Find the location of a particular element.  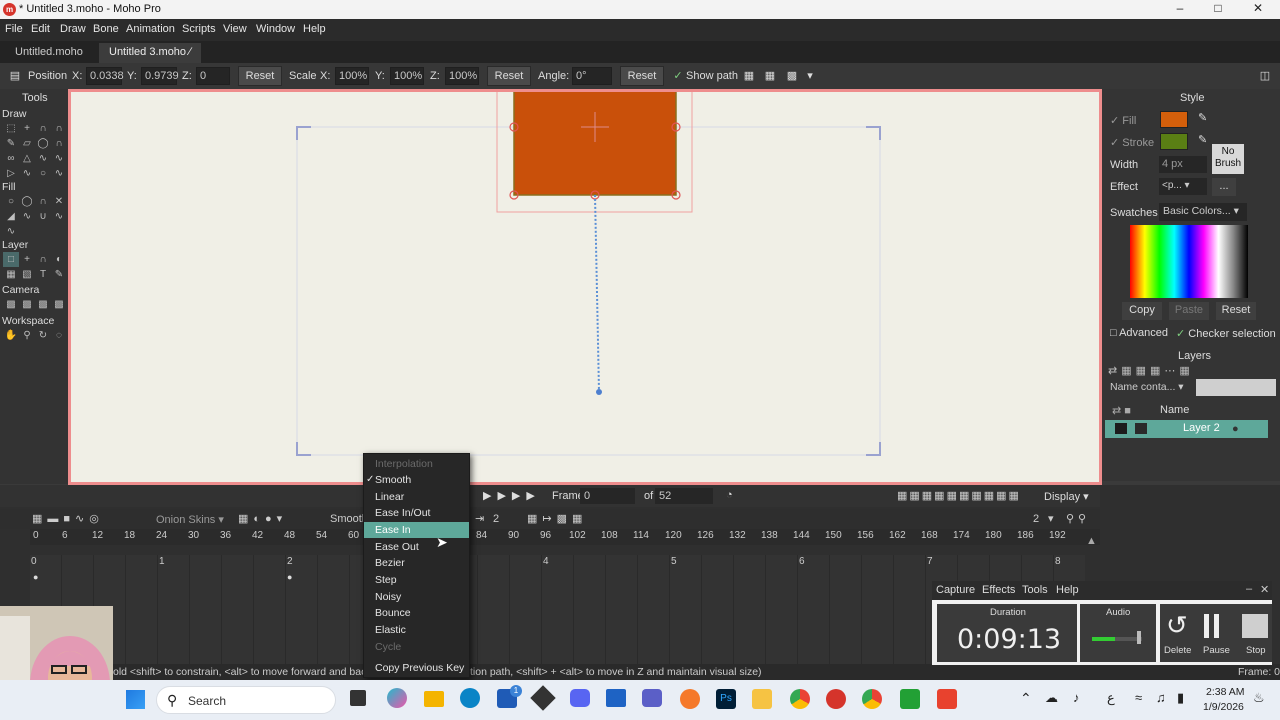

view-mode-icons: ▦▦▦▦▦▦▦▦▦▦ is located at coordinates (959, 495).